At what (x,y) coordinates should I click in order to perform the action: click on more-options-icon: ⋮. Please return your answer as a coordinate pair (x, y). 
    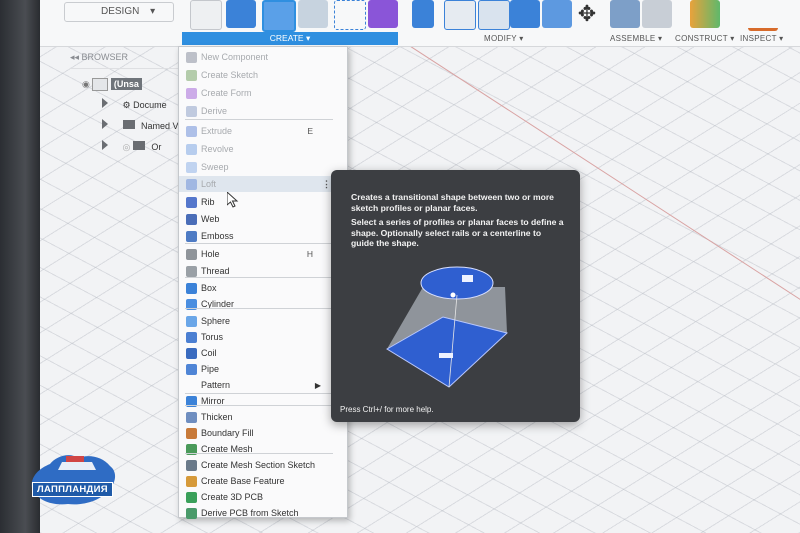
    Looking at the image, I should click on (326, 184).